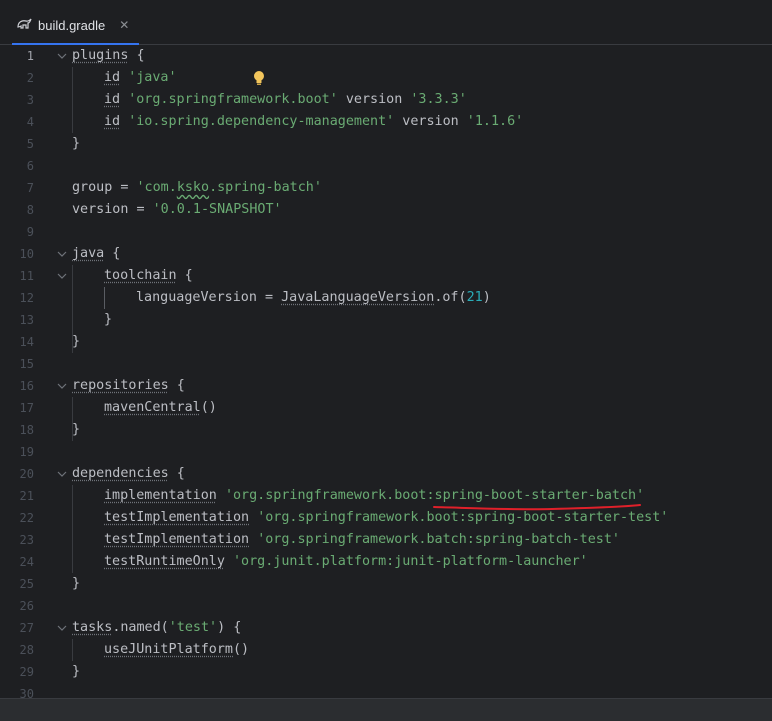  I want to click on code-token: testRuntimeOnly, so click(164, 561).